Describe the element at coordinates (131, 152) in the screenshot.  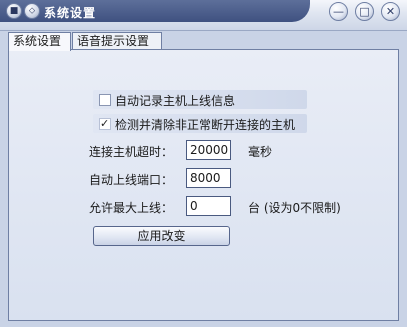
I see `timeout-label: 连接主机超时：` at that location.